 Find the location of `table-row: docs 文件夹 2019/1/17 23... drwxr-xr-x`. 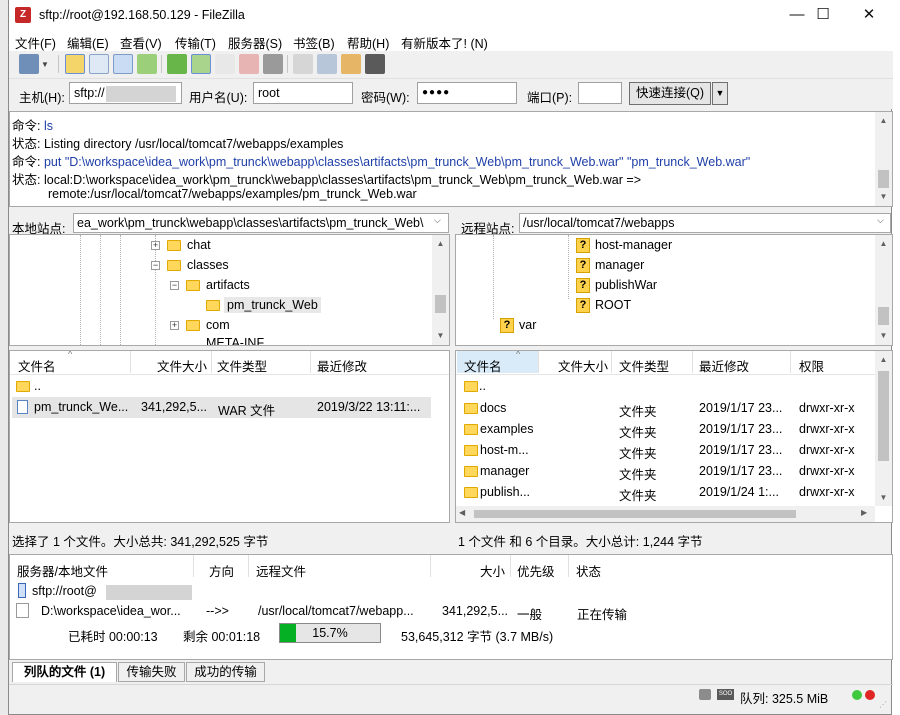

table-row: docs 文件夹 2019/1/17 23... drwxr-xr-x is located at coordinates (666, 409).